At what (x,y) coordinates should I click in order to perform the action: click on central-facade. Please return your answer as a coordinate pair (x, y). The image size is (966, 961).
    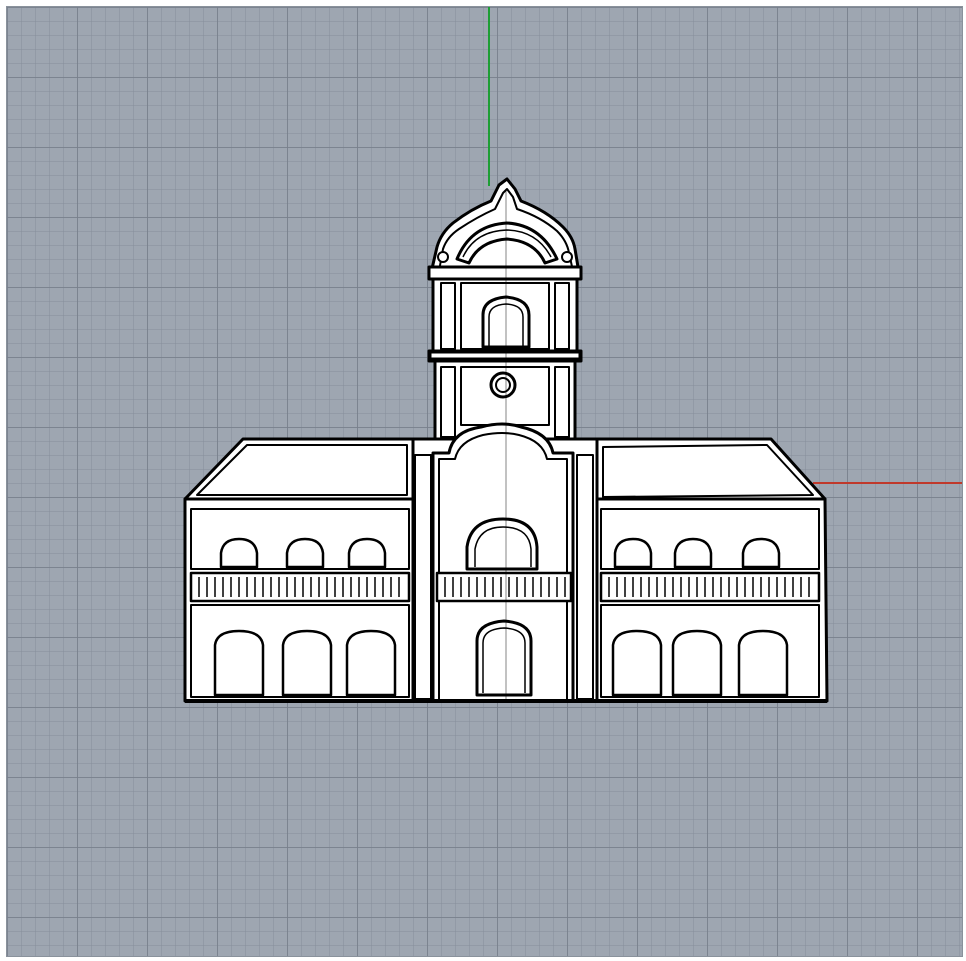
    Looking at the image, I should click on (504, 562).